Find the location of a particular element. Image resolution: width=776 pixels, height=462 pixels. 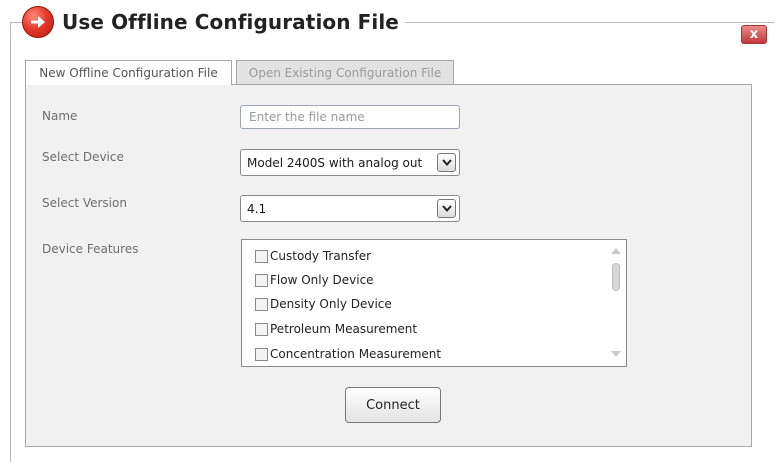

feature-label: Density Only Device is located at coordinates (331, 304).